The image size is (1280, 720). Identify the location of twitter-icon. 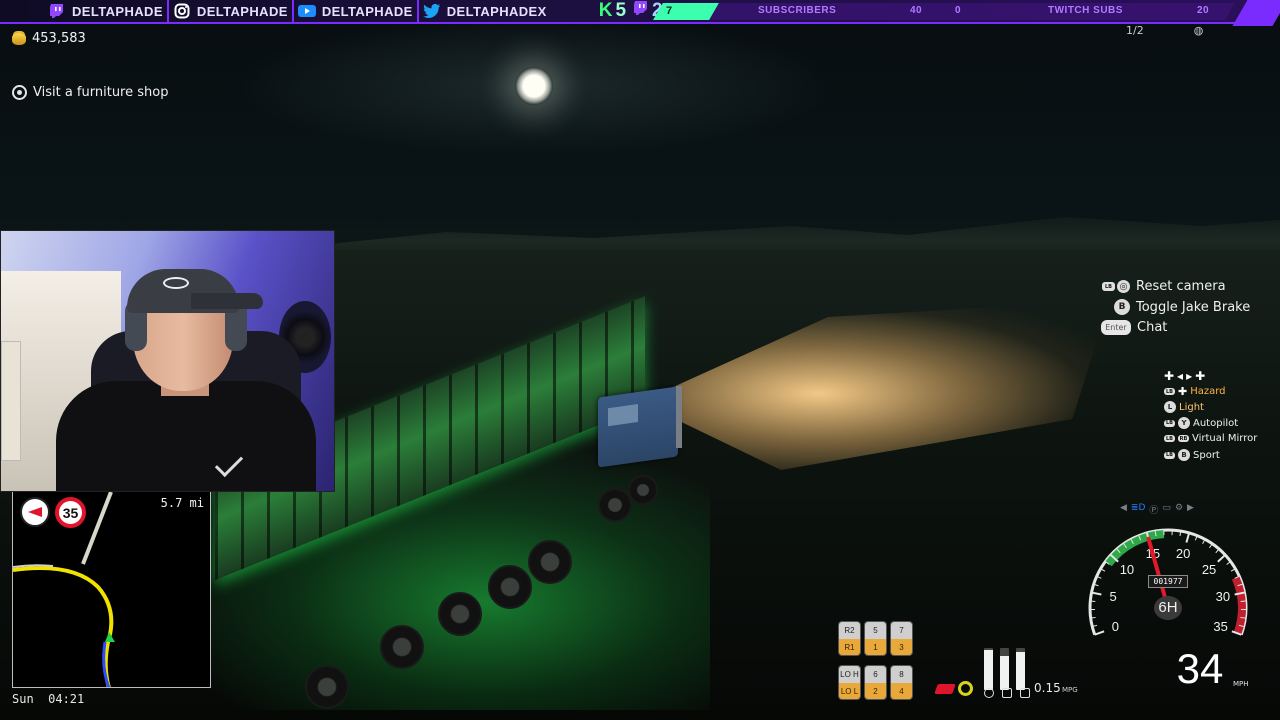
(431, 11).